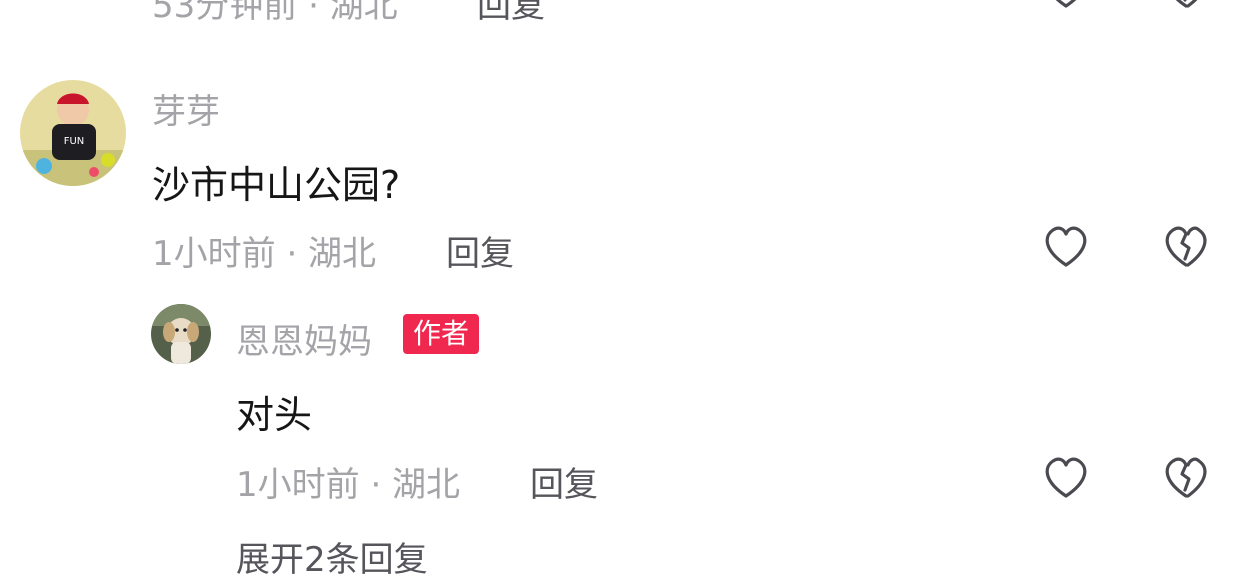  Describe the element at coordinates (511, 13) in the screenshot. I see `prev-reply-button: 回复` at that location.